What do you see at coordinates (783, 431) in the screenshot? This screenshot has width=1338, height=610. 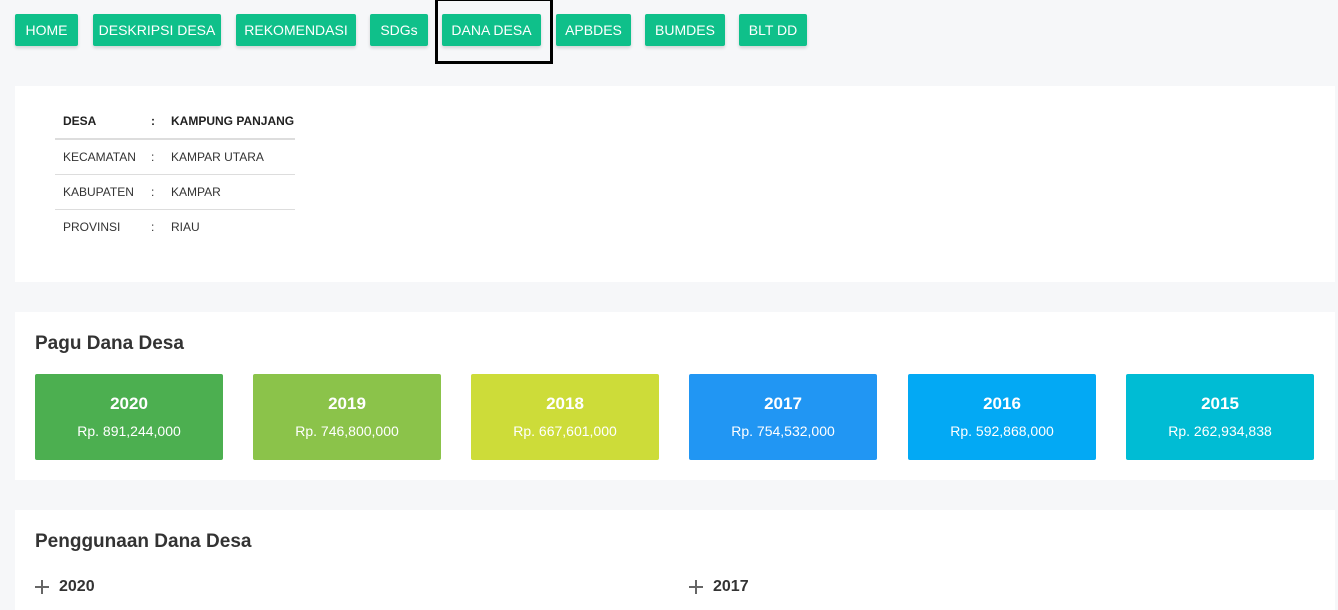 I see `pagu-amount: Rp. 754,532,000` at bounding box center [783, 431].